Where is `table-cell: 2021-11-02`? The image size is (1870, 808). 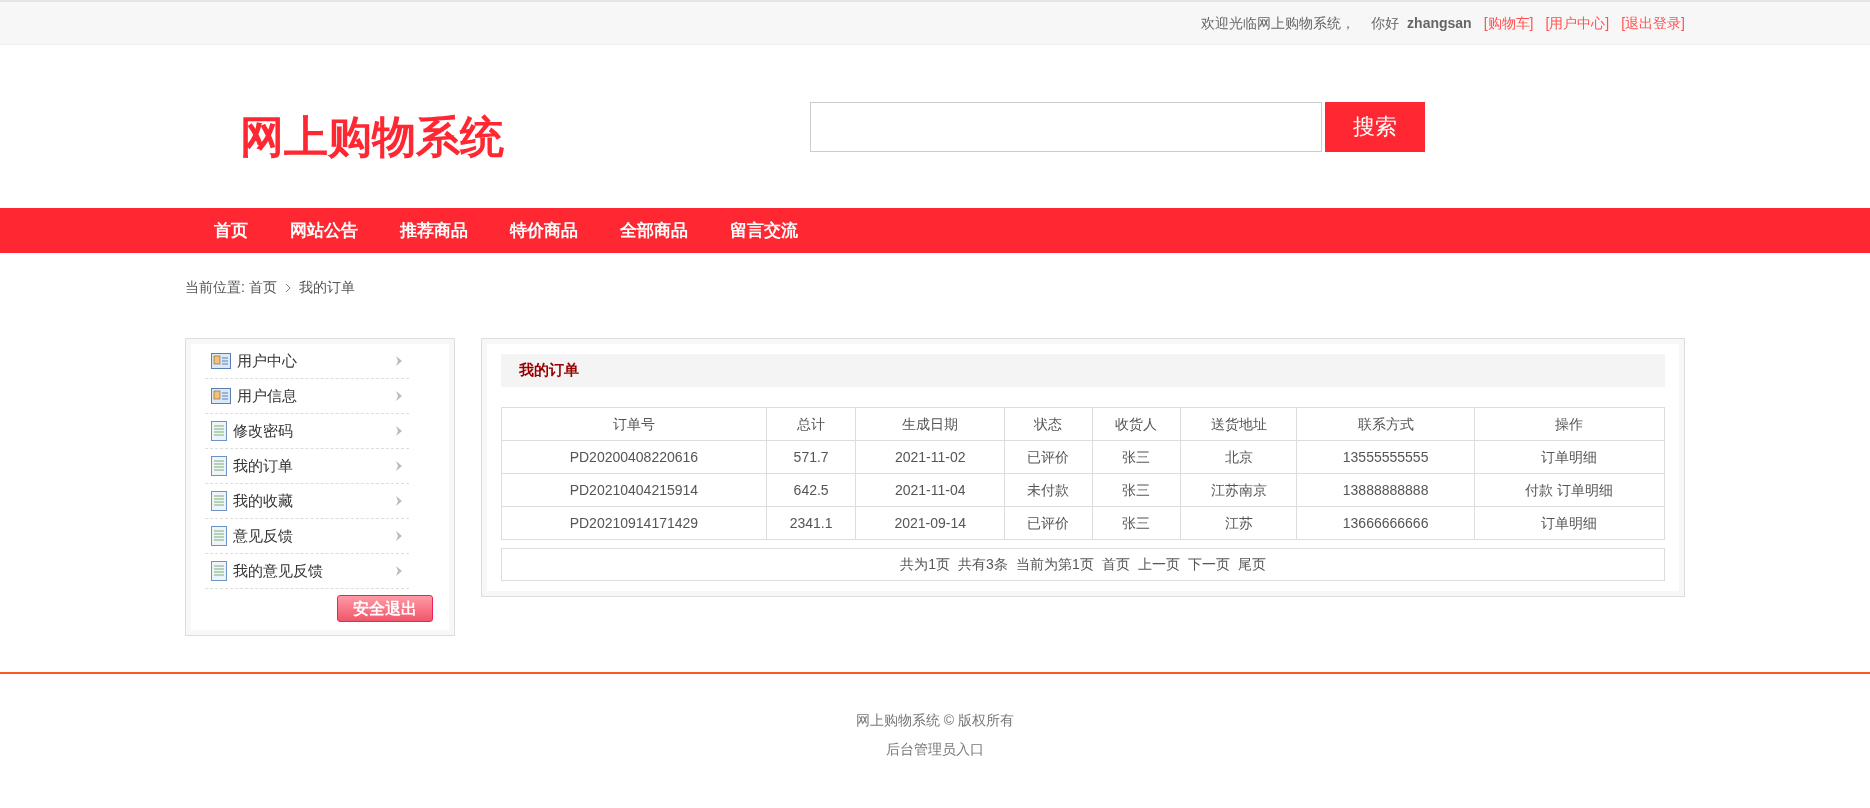
table-cell: 2021-11-02 is located at coordinates (930, 457).